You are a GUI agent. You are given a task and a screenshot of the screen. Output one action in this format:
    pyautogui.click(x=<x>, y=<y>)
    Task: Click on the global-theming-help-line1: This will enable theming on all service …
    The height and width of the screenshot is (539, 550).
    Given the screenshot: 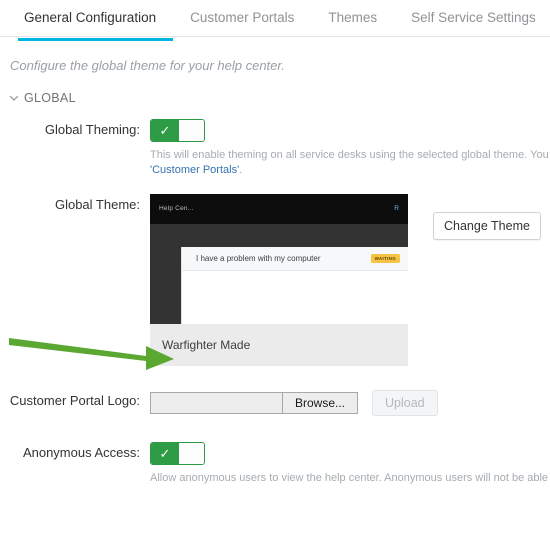 What is the action you would take?
    pyautogui.click(x=350, y=155)
    